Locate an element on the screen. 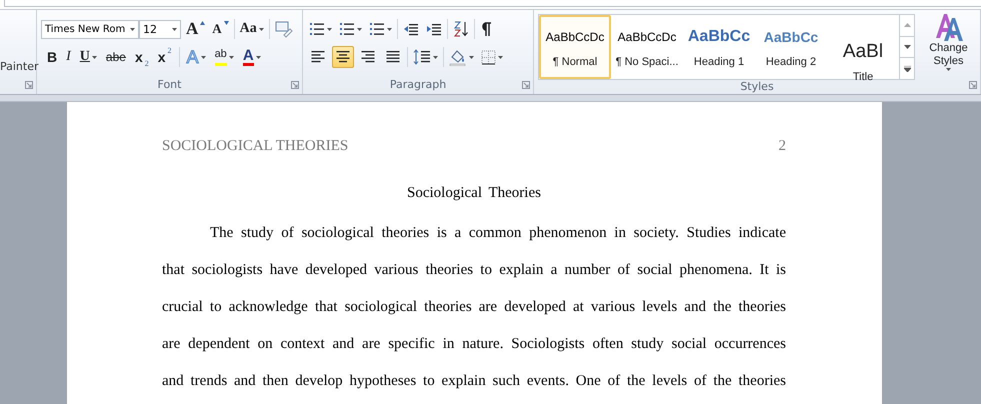 The width and height of the screenshot is (981, 404). underline-button: U is located at coordinates (88, 57).